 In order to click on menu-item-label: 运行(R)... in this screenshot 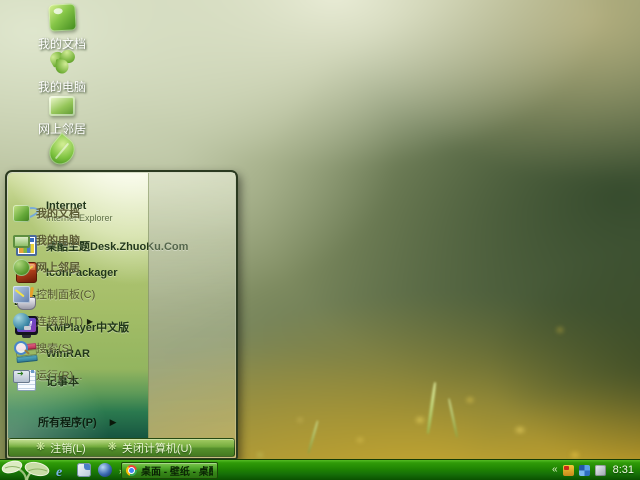, I will do `click(59, 376)`.